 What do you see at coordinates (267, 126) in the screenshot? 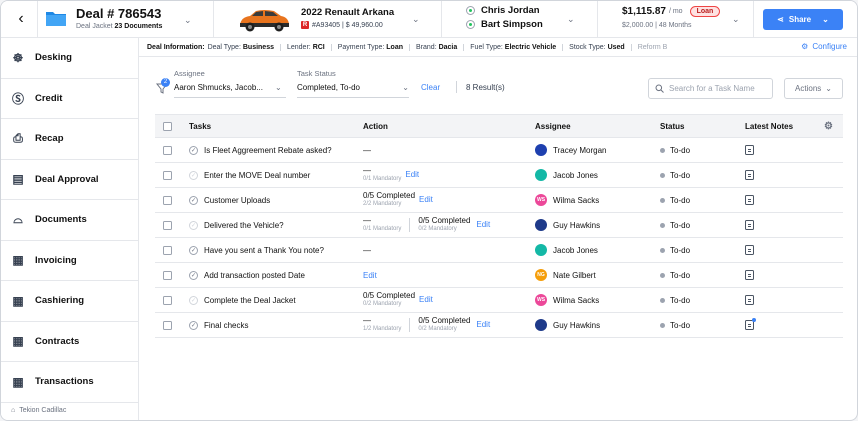
I see `col-header-tasks: Tasks` at bounding box center [267, 126].